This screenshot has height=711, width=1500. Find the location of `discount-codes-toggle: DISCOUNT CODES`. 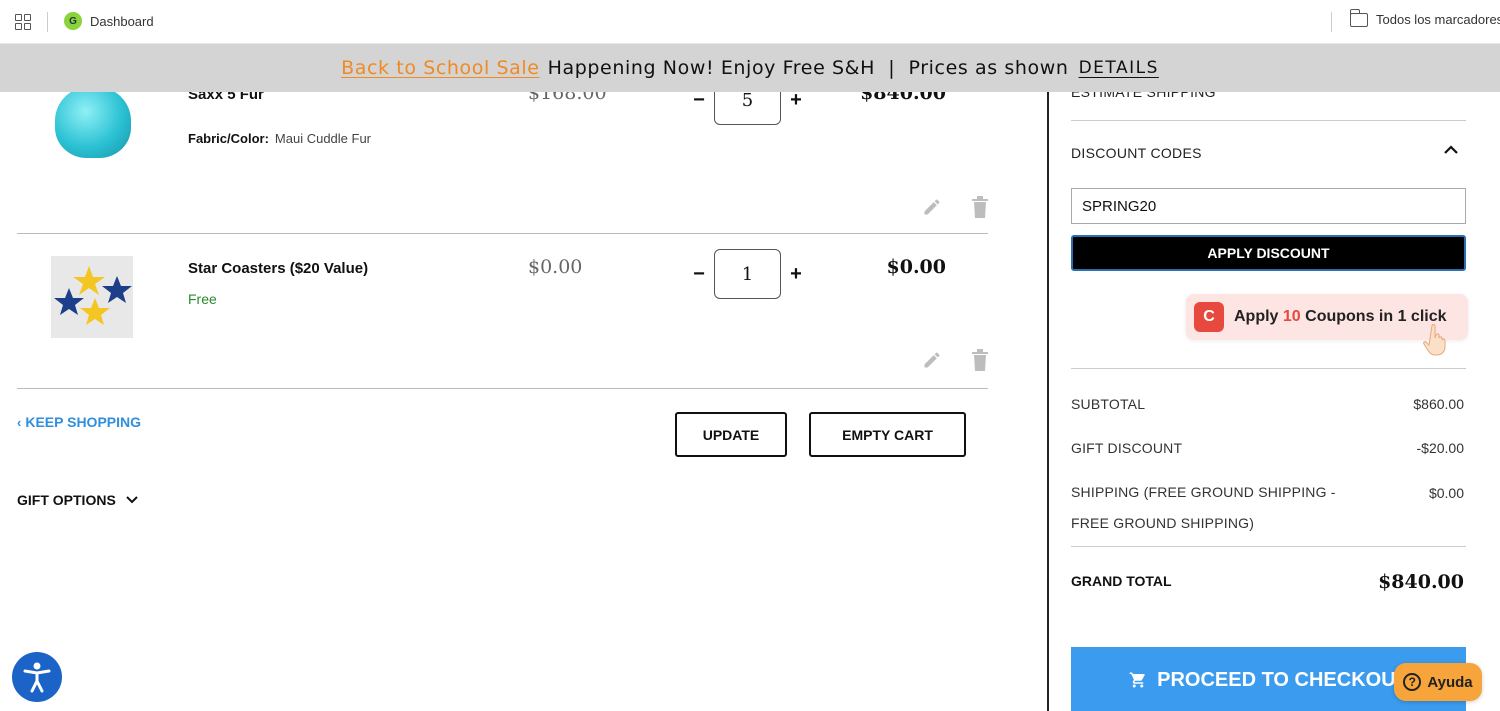

discount-codes-toggle: DISCOUNT CODES is located at coordinates (1268, 153).